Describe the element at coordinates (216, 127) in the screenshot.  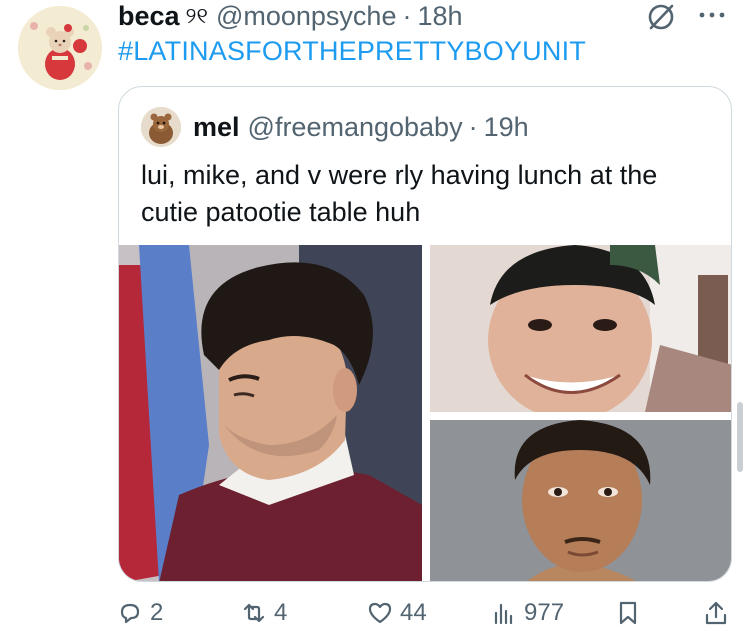
I see `quote-author-name: mel` at that location.